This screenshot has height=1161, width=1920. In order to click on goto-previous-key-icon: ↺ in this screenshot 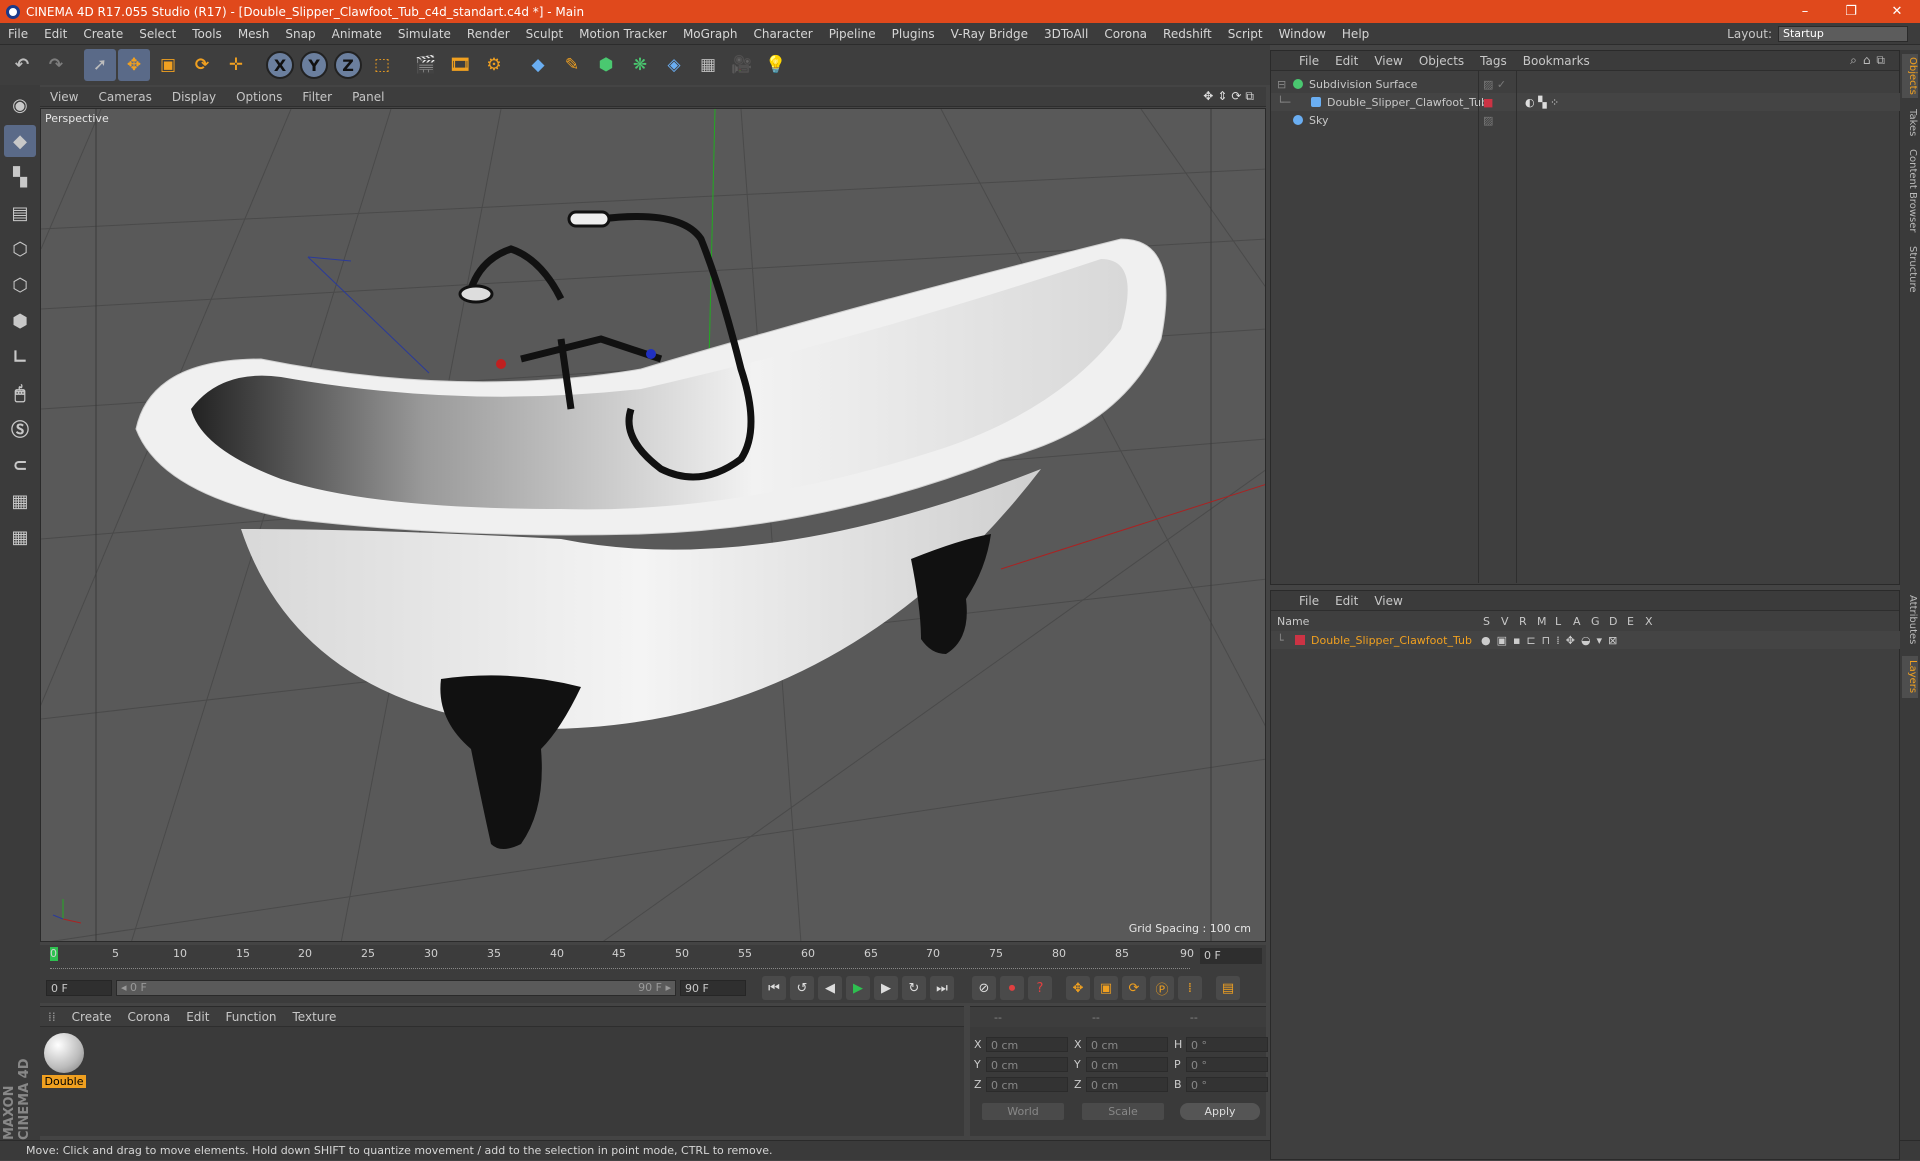, I will do `click(802, 988)`.